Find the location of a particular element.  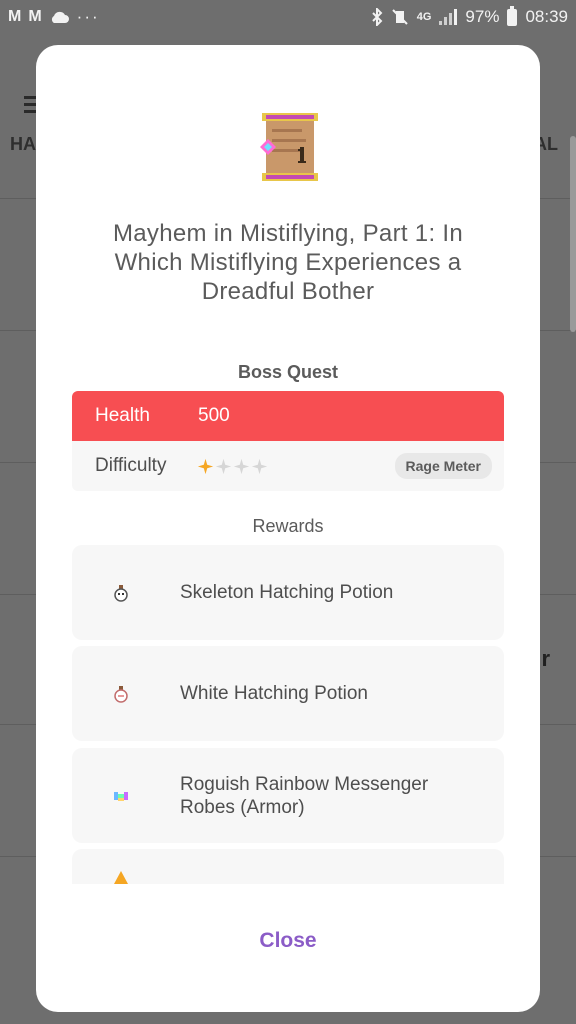

close-button: Close is located at coordinates (288, 941).